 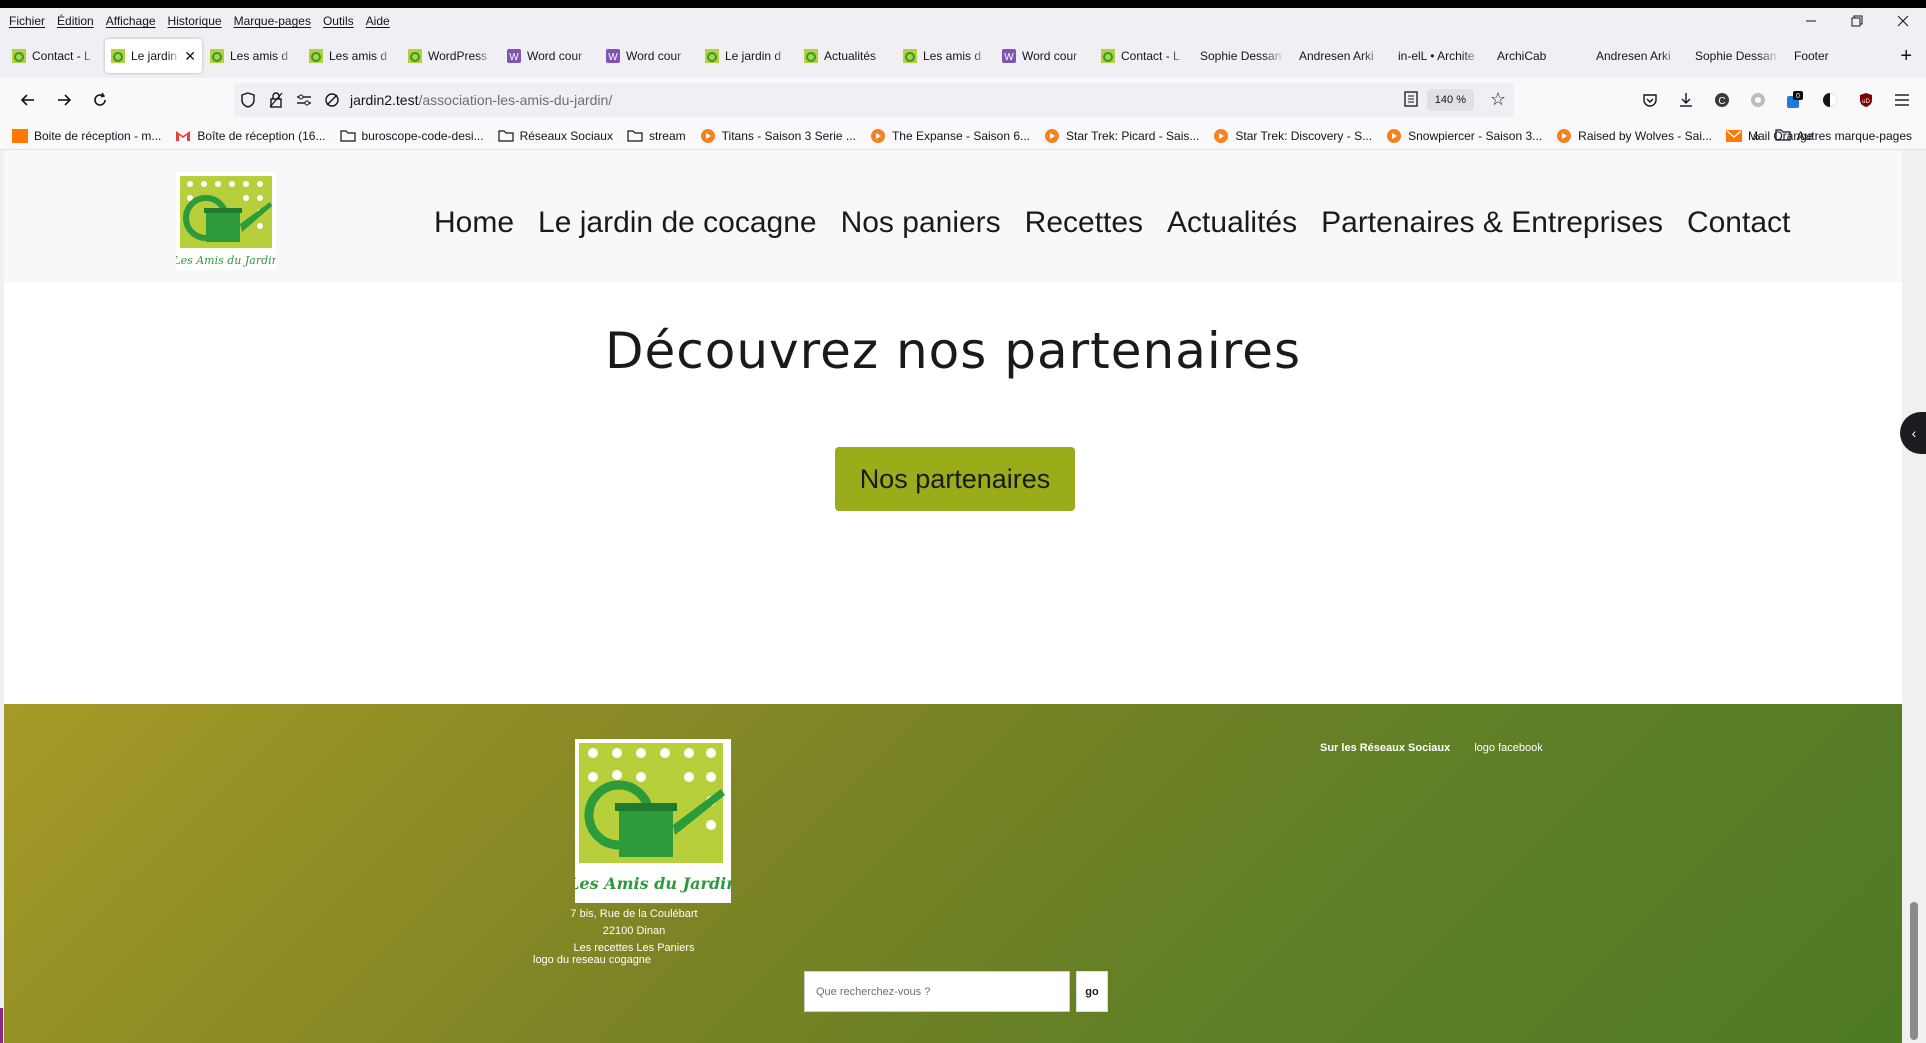 I want to click on nav-home: Home, so click(x=474, y=223).